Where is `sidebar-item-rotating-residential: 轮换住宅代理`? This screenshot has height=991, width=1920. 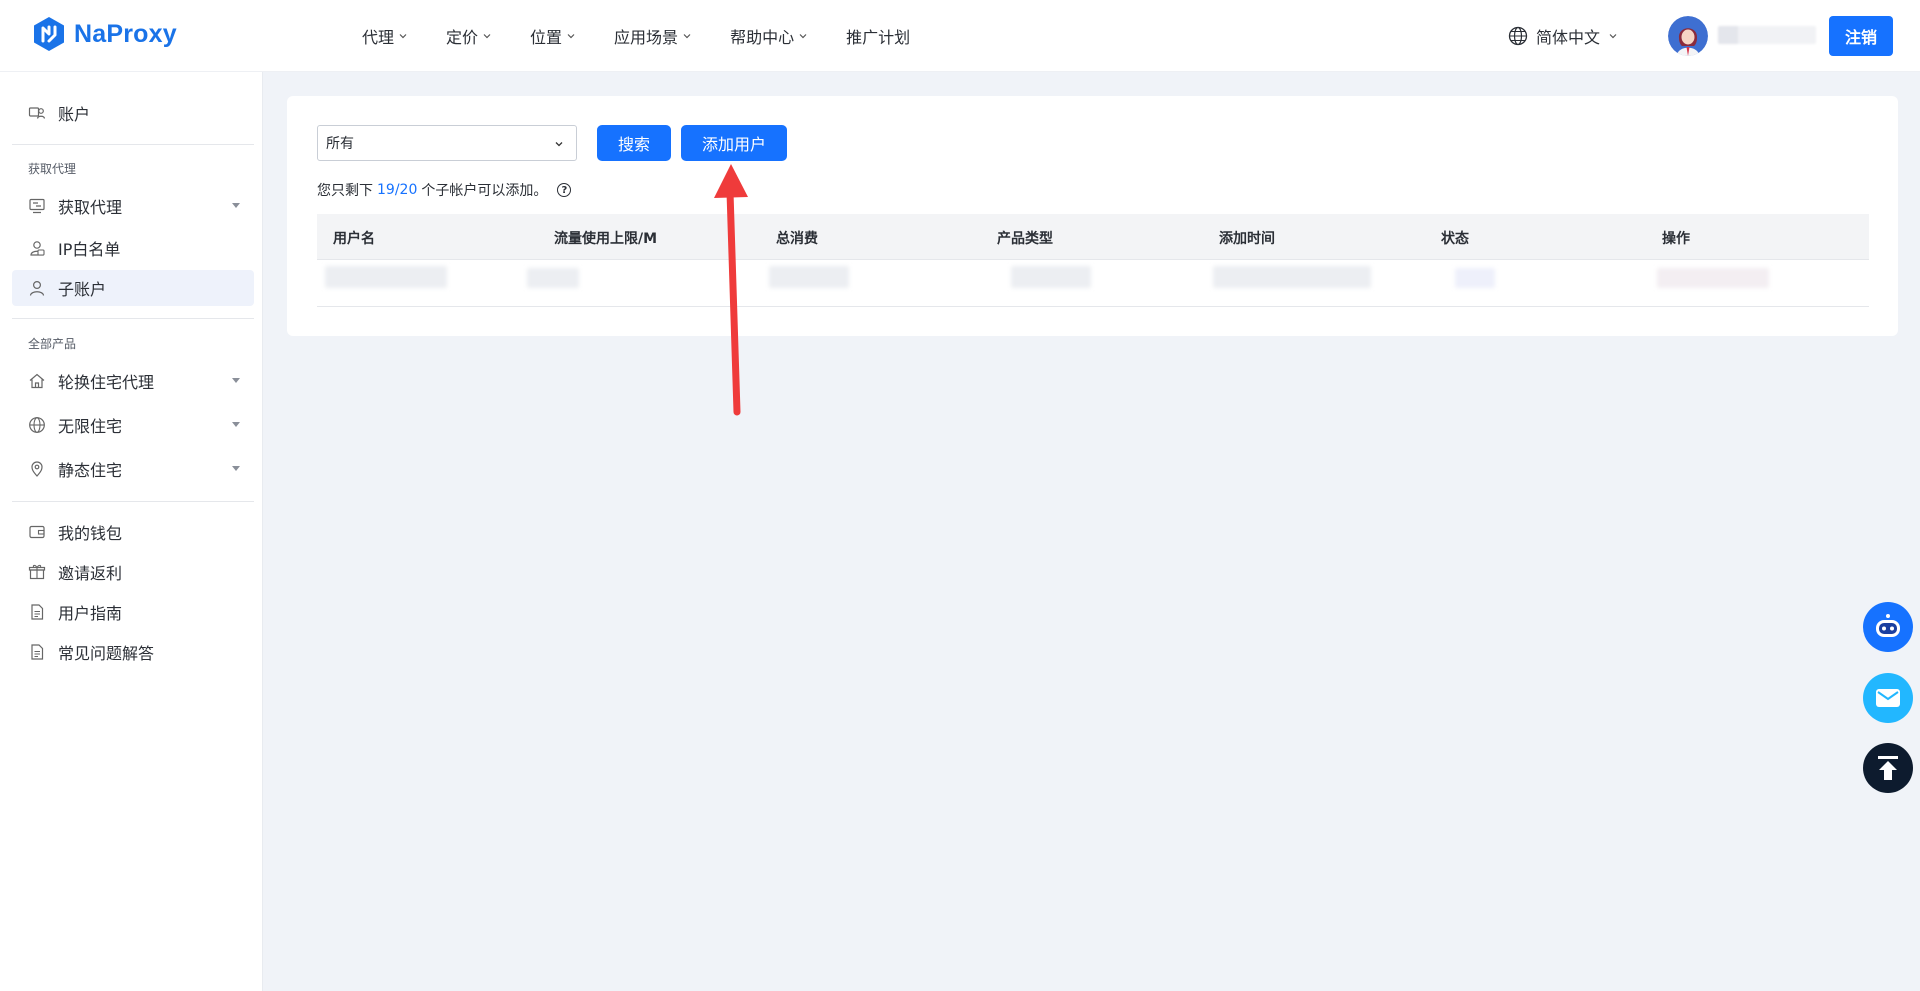 sidebar-item-rotating-residential: 轮换住宅代理 is located at coordinates (133, 381).